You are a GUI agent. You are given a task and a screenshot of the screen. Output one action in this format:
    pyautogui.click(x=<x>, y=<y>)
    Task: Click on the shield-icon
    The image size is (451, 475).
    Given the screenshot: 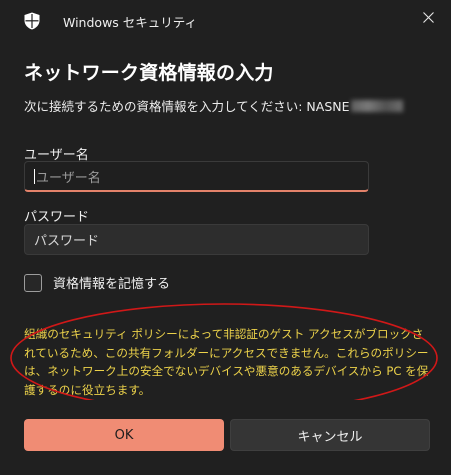 What is the action you would take?
    pyautogui.click(x=32, y=21)
    